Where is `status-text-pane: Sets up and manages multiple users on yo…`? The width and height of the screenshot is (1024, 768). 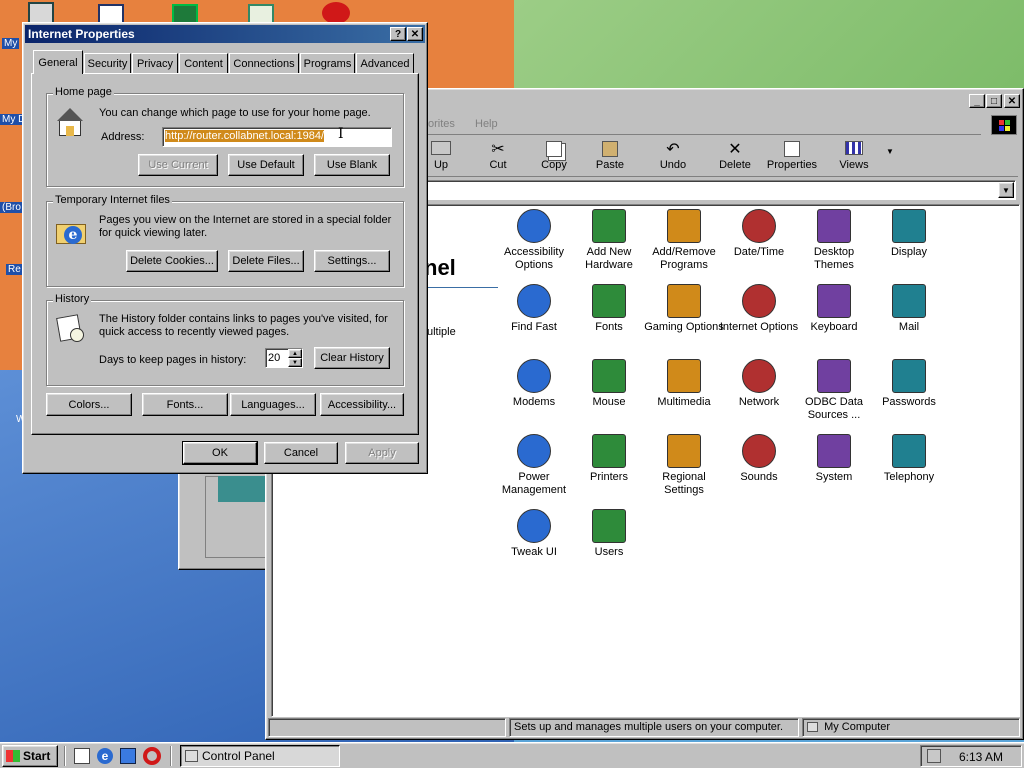 status-text-pane: Sets up and manages multiple users on yo… is located at coordinates (654, 727).